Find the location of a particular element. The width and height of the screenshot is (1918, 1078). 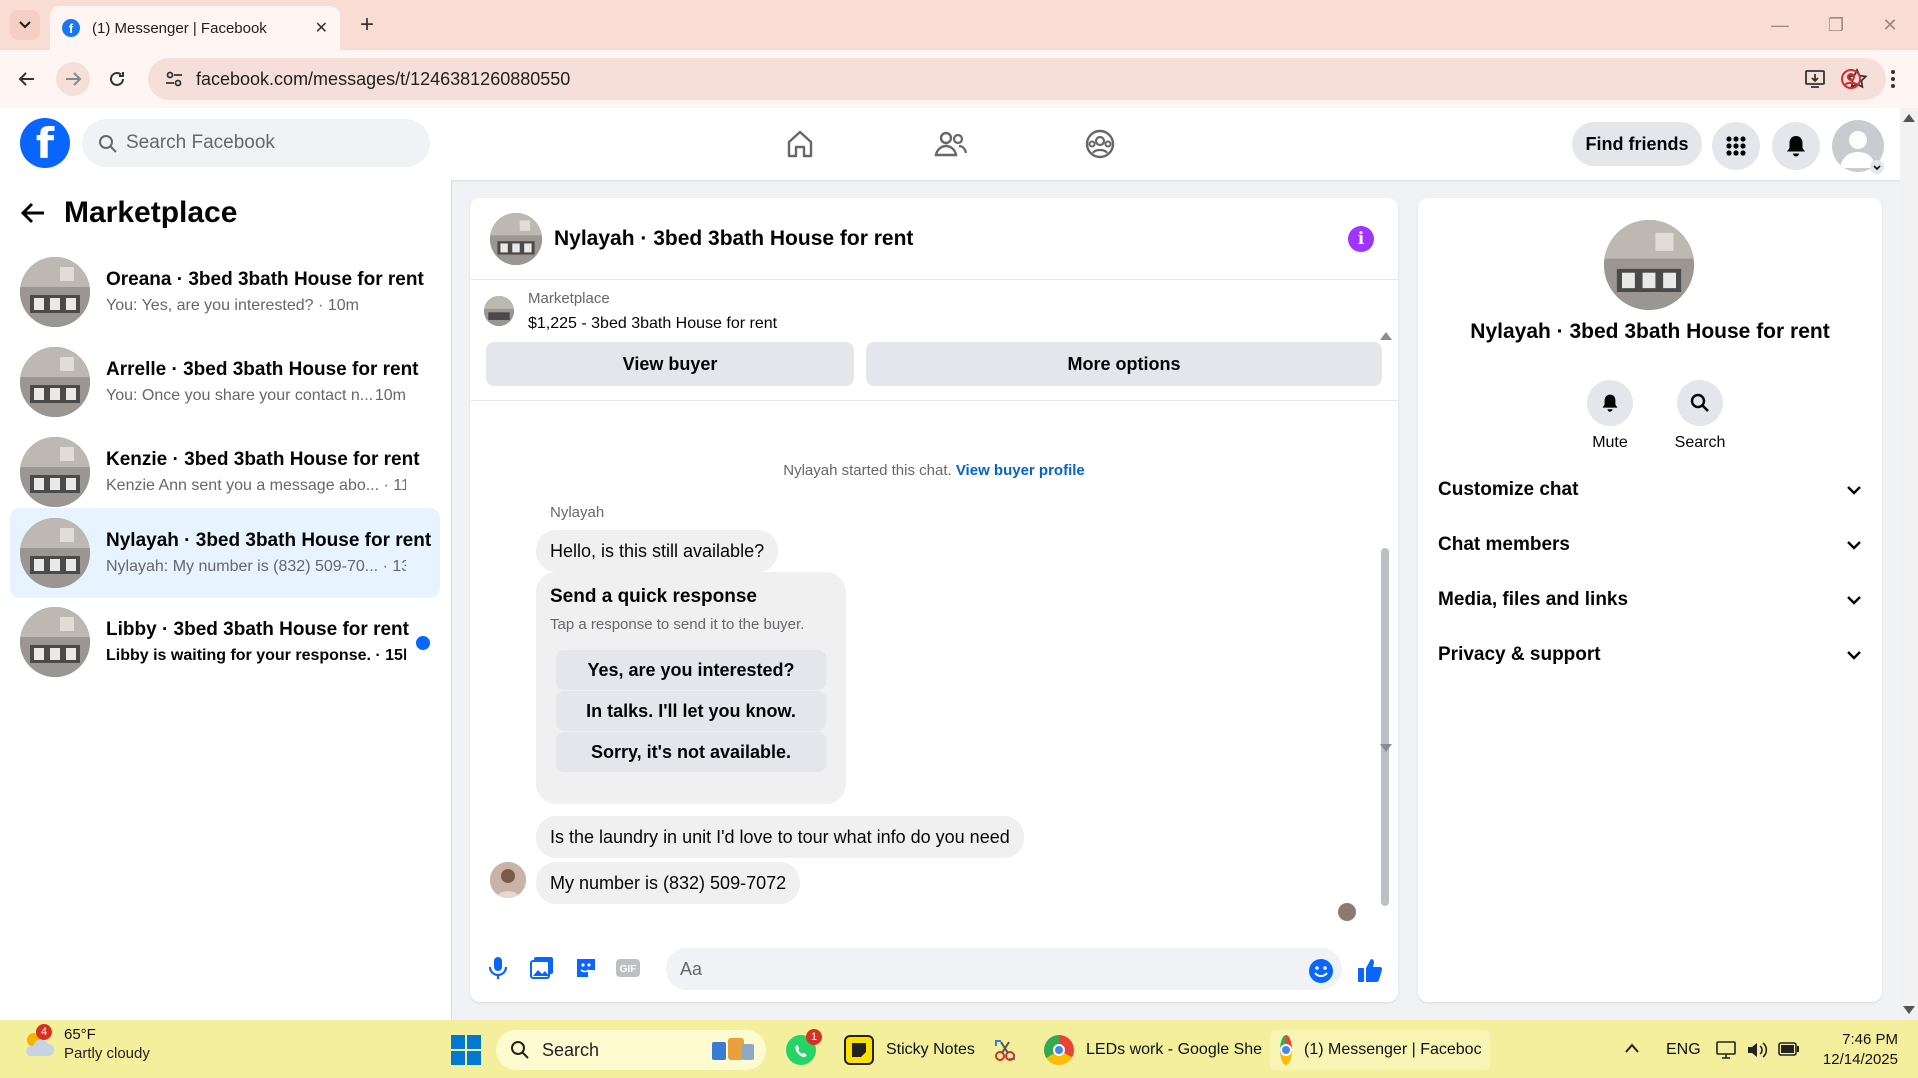

listing-title: $1,225 - 3bed 3bath House for rent is located at coordinates (652, 324).